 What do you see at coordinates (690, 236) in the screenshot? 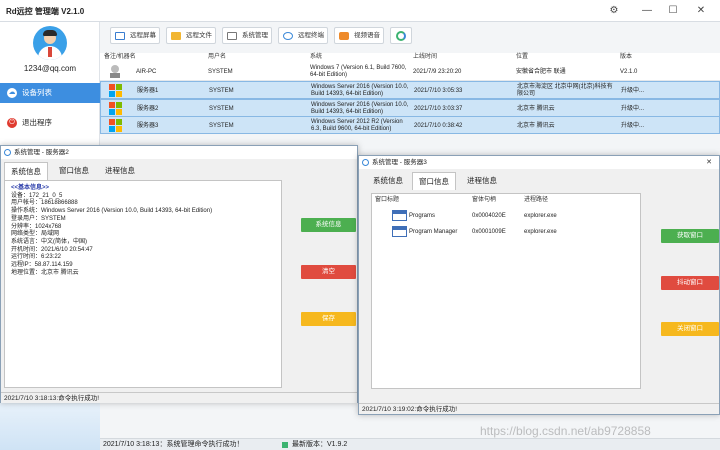
I see `get-window-button: 获取窗口` at bounding box center [690, 236].